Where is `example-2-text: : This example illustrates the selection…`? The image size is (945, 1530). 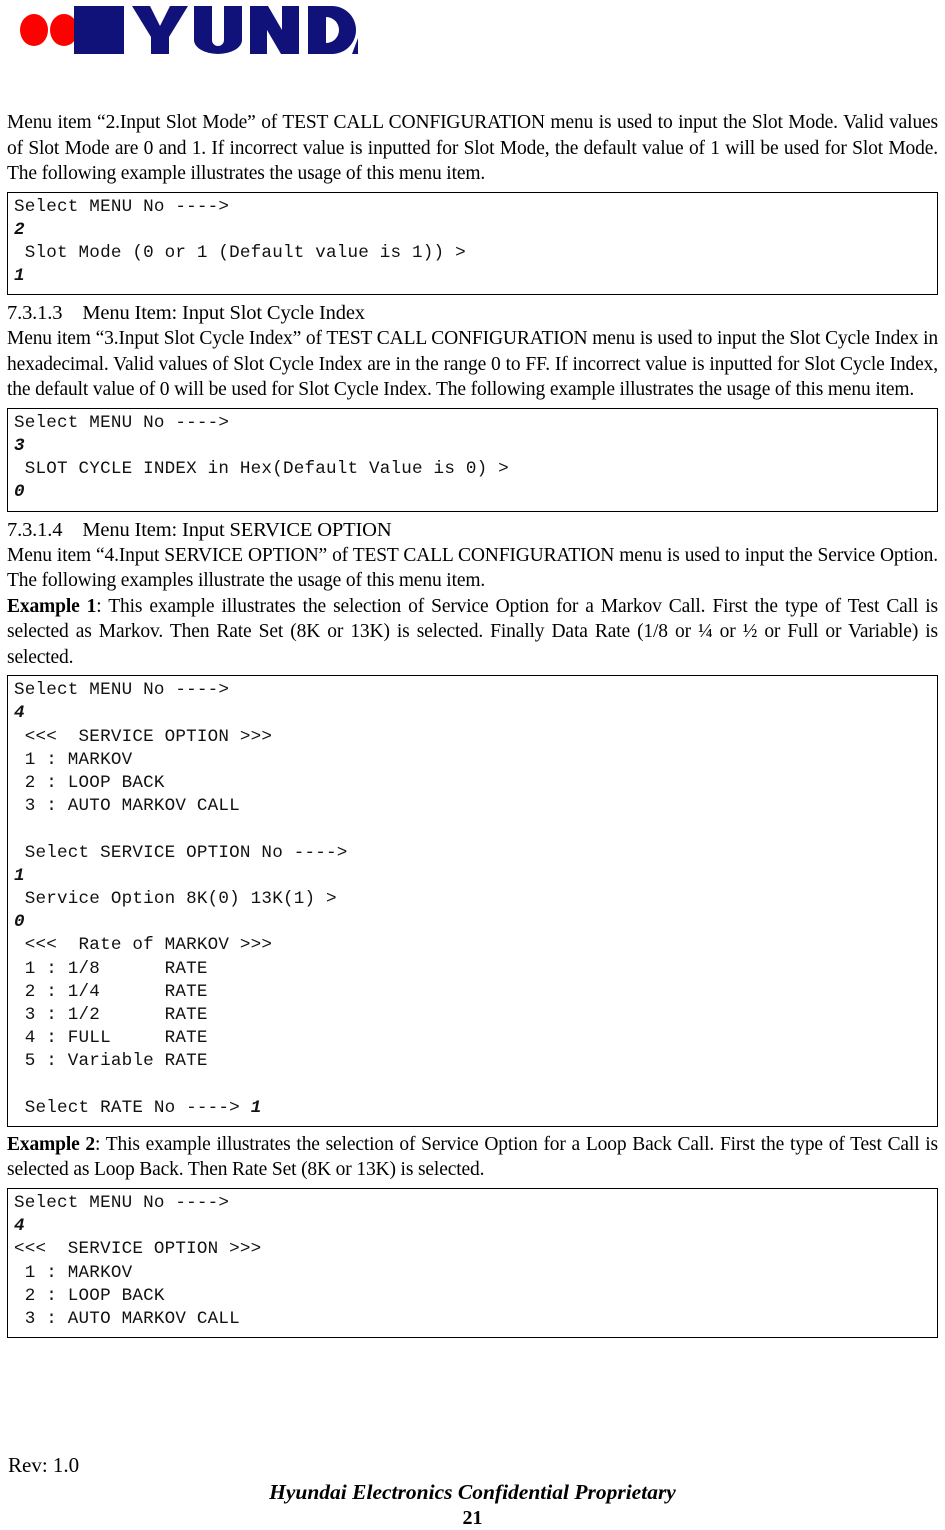
example-2-text: : This example illustrates the selection… is located at coordinates (472, 1157).